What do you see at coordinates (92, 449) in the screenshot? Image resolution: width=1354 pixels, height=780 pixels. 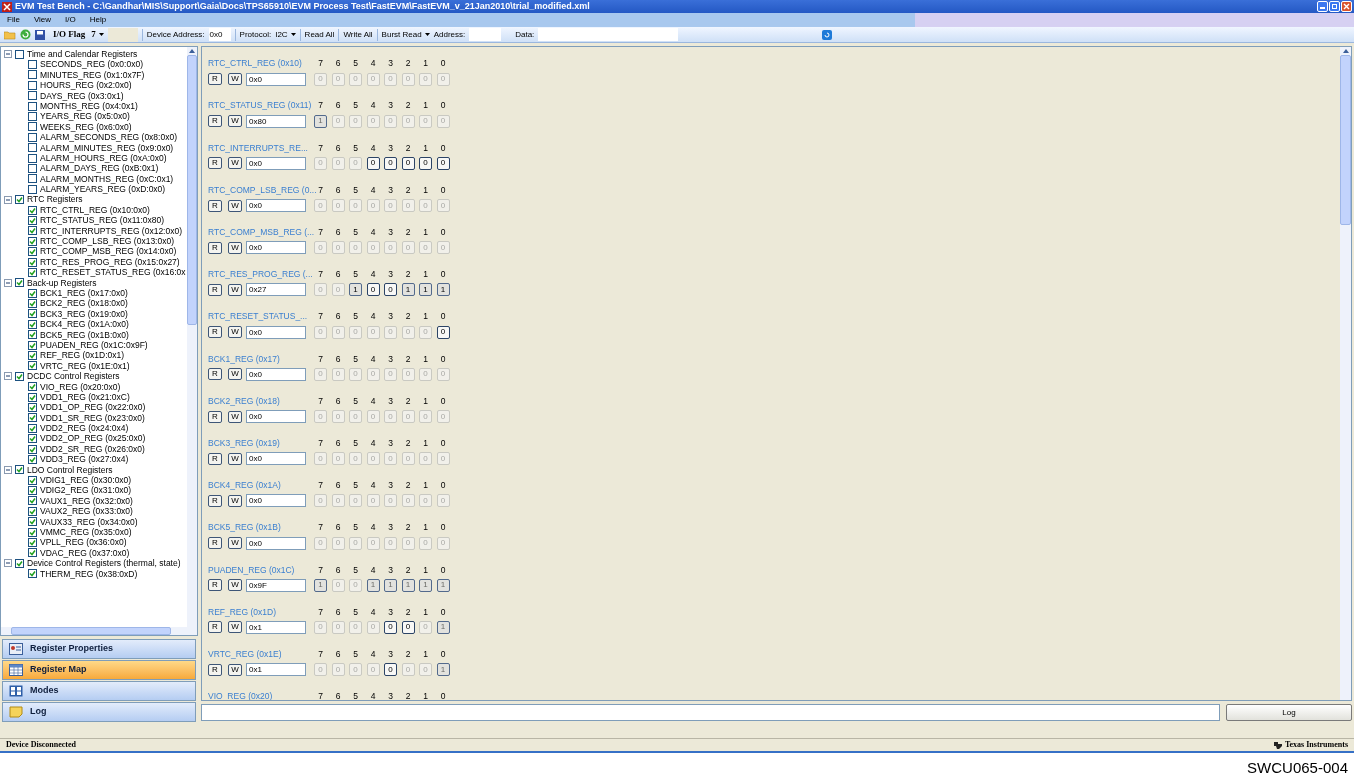 I see `tree-item-label: VDD2_SR_REG (0x26:0x0)` at bounding box center [92, 449].